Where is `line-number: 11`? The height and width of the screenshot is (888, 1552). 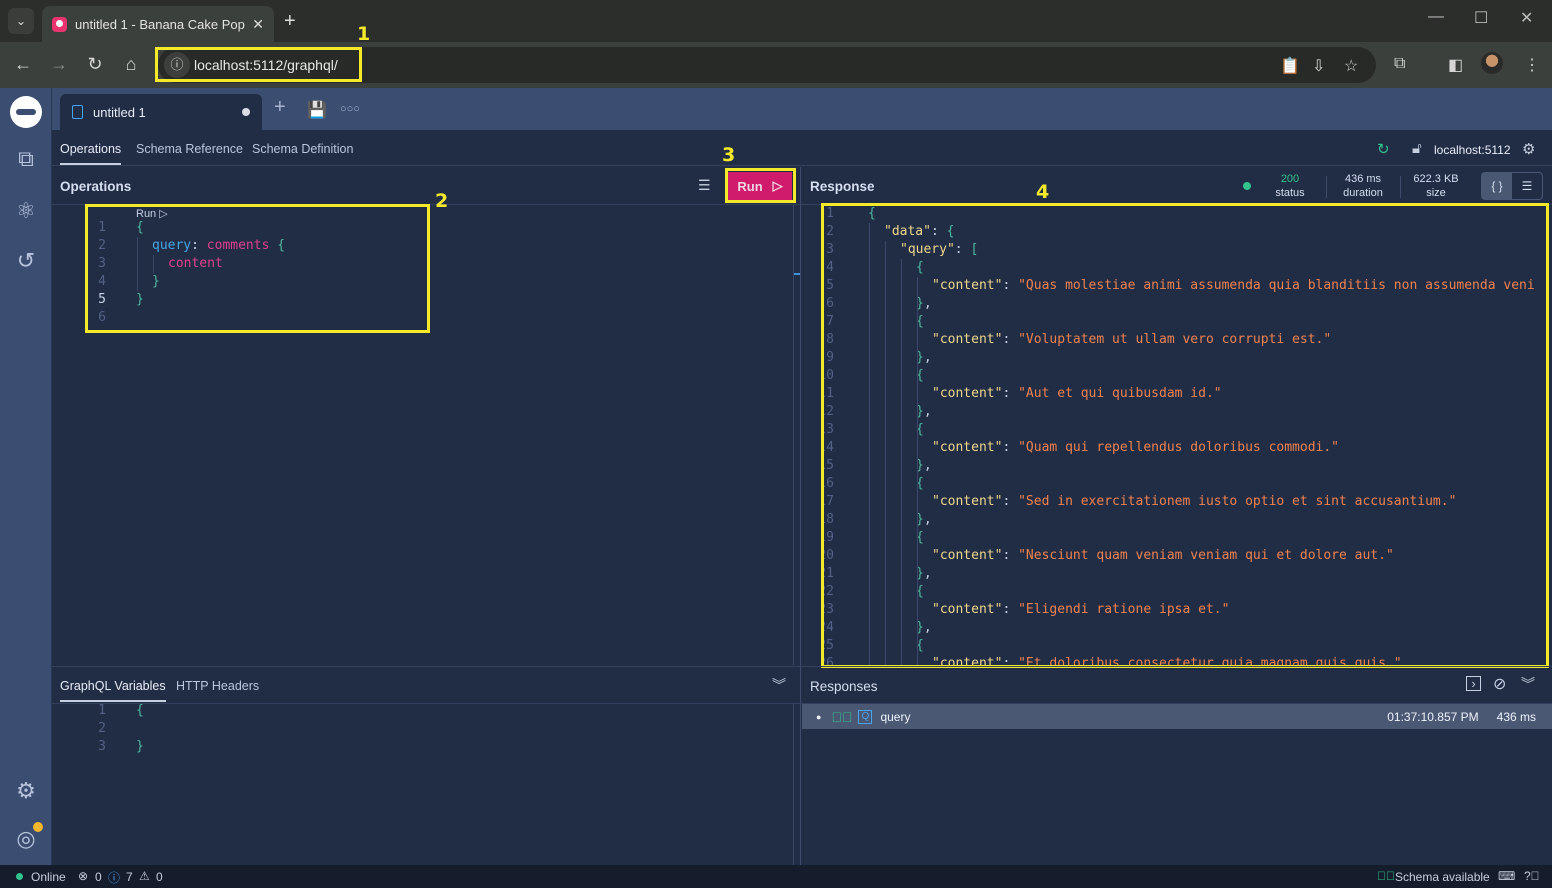
line-number: 11 is located at coordinates (828, 393).